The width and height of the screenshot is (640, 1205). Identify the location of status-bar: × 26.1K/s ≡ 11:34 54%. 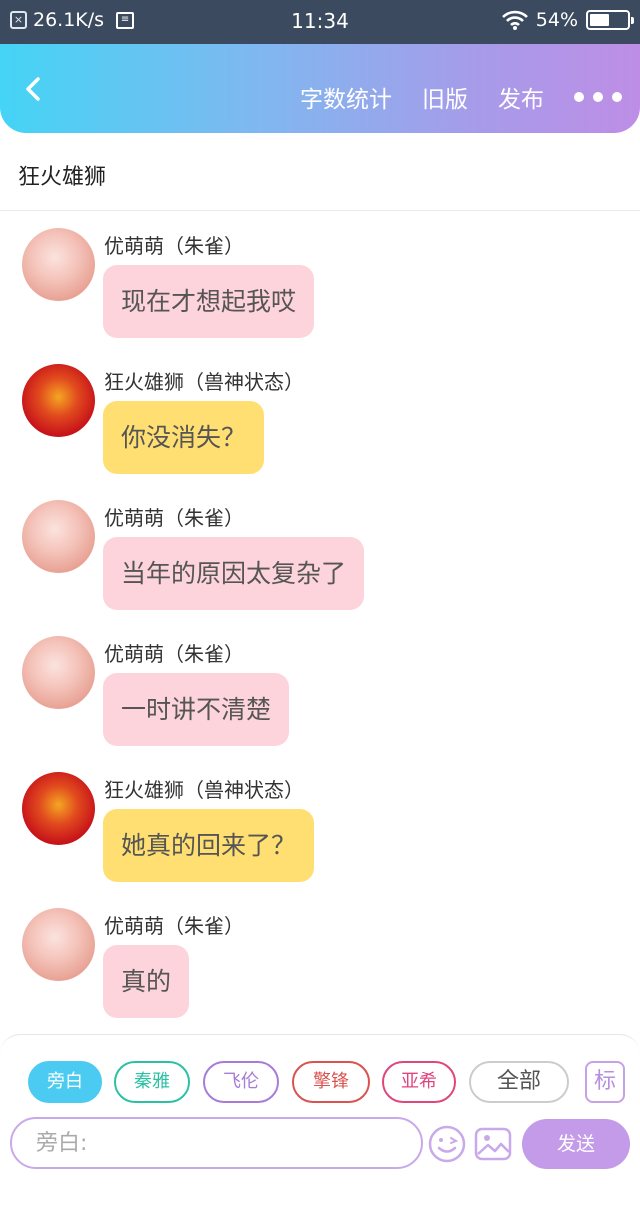
(320, 22).